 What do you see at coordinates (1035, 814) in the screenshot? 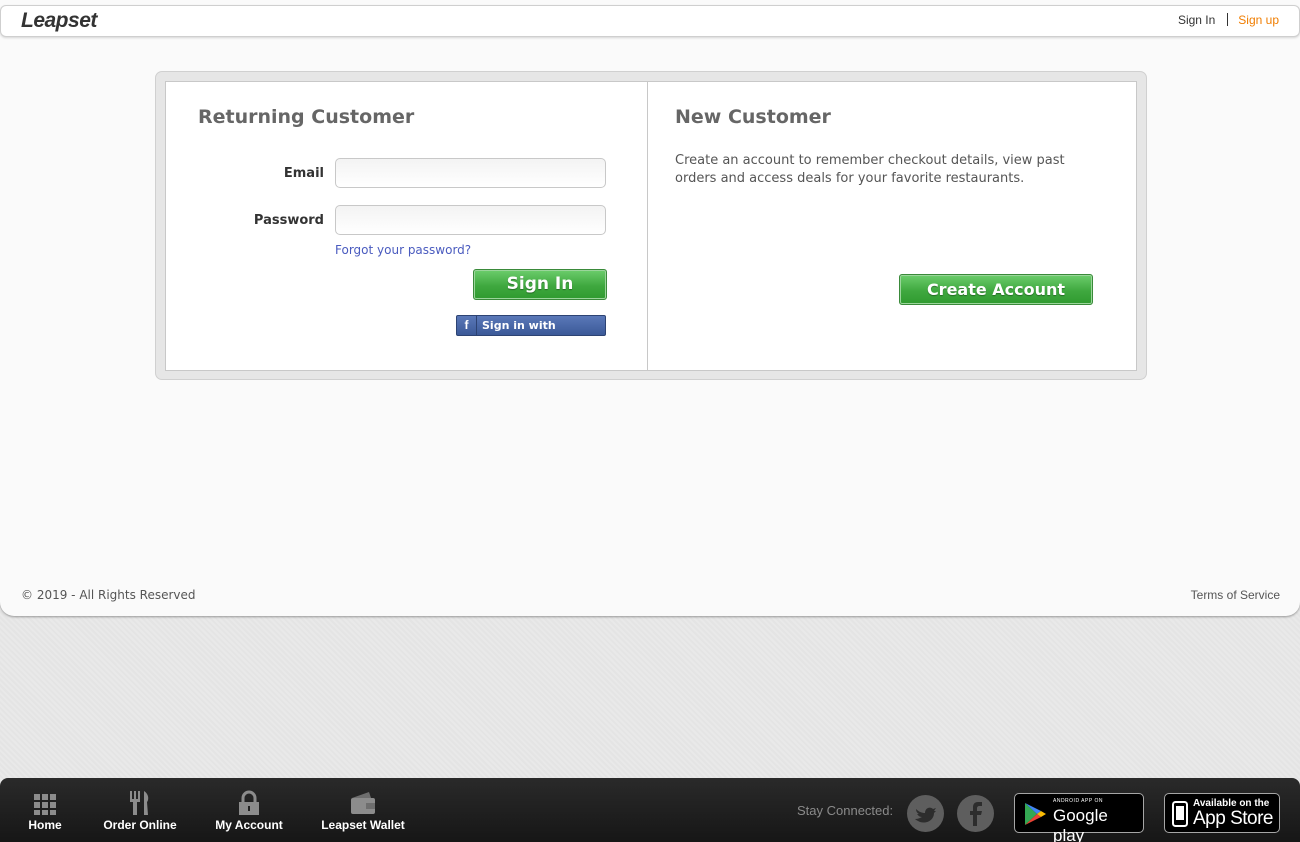
I see `google-play-icon` at bounding box center [1035, 814].